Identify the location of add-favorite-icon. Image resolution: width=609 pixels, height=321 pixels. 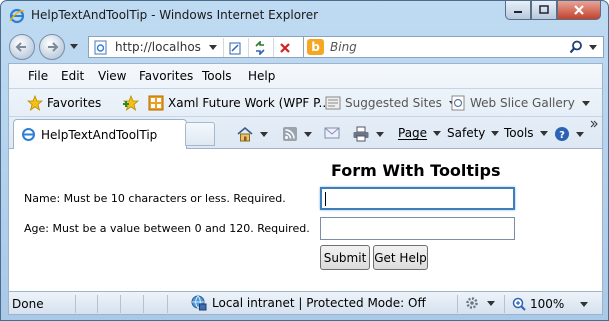
(131, 103).